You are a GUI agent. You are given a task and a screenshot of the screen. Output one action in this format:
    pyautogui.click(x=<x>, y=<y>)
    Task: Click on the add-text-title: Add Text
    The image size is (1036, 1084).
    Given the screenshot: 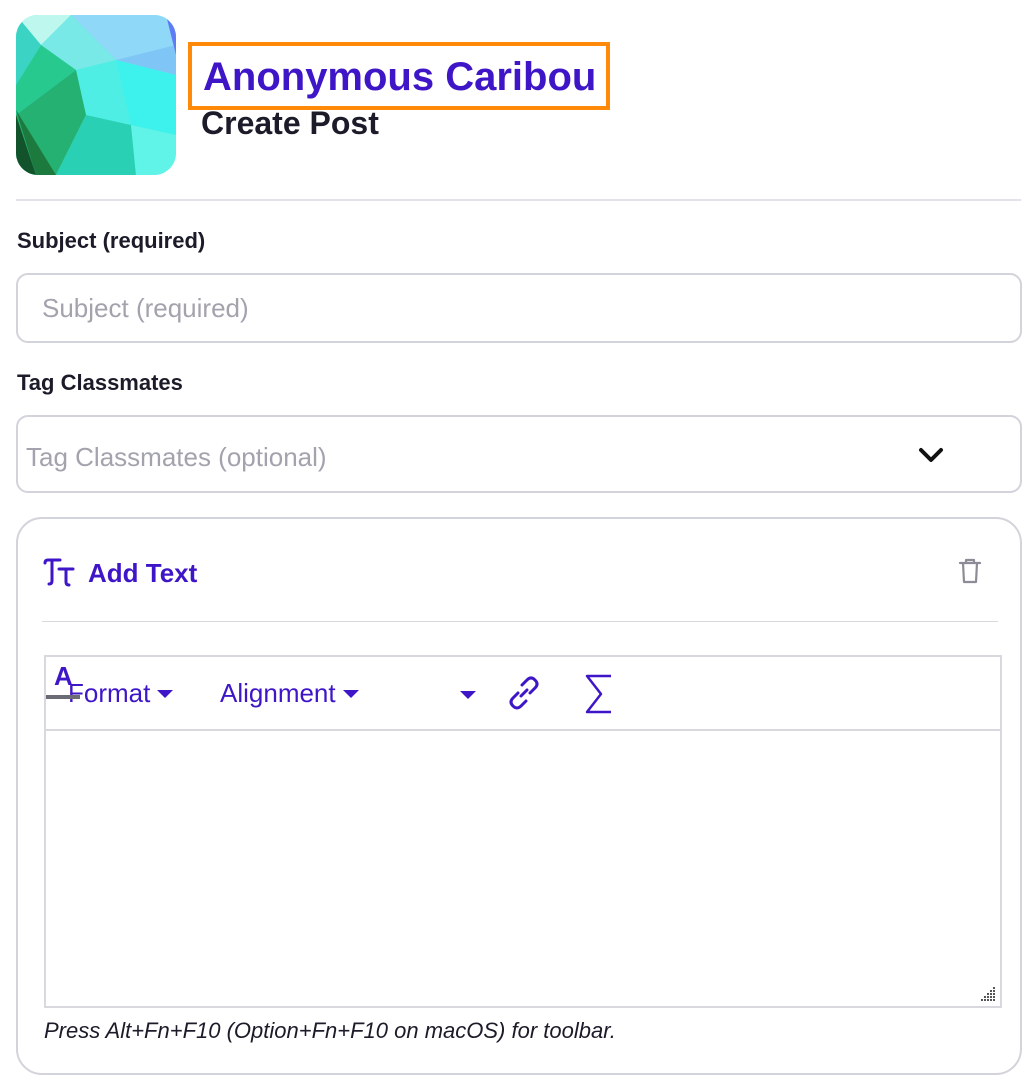 What is the action you would take?
    pyautogui.click(x=143, y=573)
    